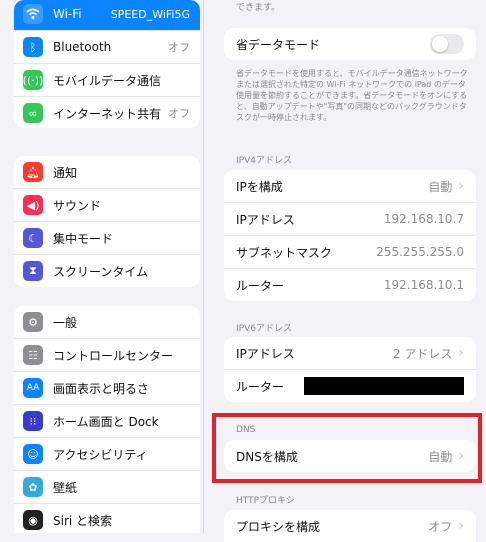  What do you see at coordinates (65, 322) in the screenshot?
I see `sidebar-item-label: 一般` at bounding box center [65, 322].